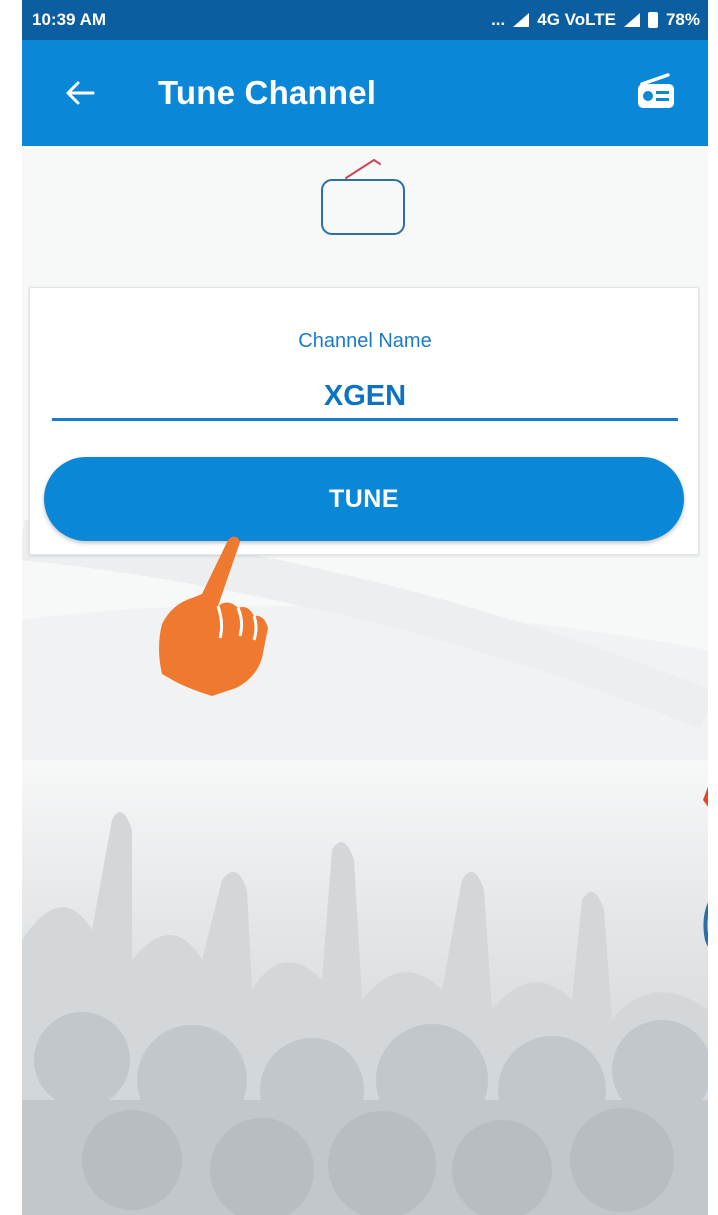 This screenshot has width=718, height=1215. What do you see at coordinates (701, 890) in the screenshot?
I see `side-logo-fragment` at bounding box center [701, 890].